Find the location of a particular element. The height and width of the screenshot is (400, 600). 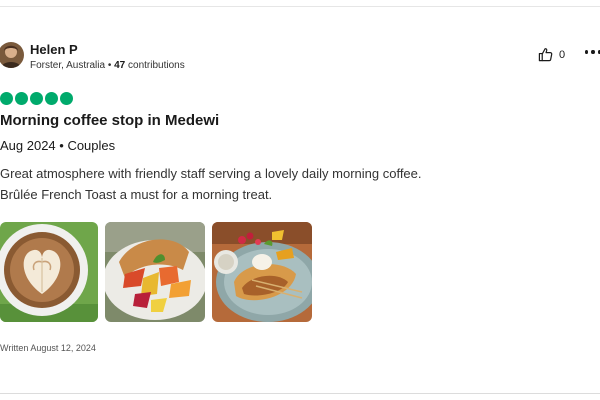

review-photo-fruit-plate is located at coordinates (155, 272).